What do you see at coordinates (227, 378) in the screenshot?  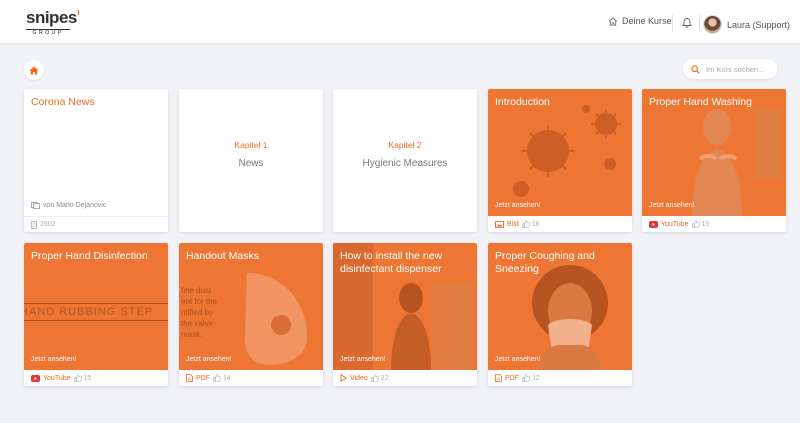 I see `likes-count: 14` at bounding box center [227, 378].